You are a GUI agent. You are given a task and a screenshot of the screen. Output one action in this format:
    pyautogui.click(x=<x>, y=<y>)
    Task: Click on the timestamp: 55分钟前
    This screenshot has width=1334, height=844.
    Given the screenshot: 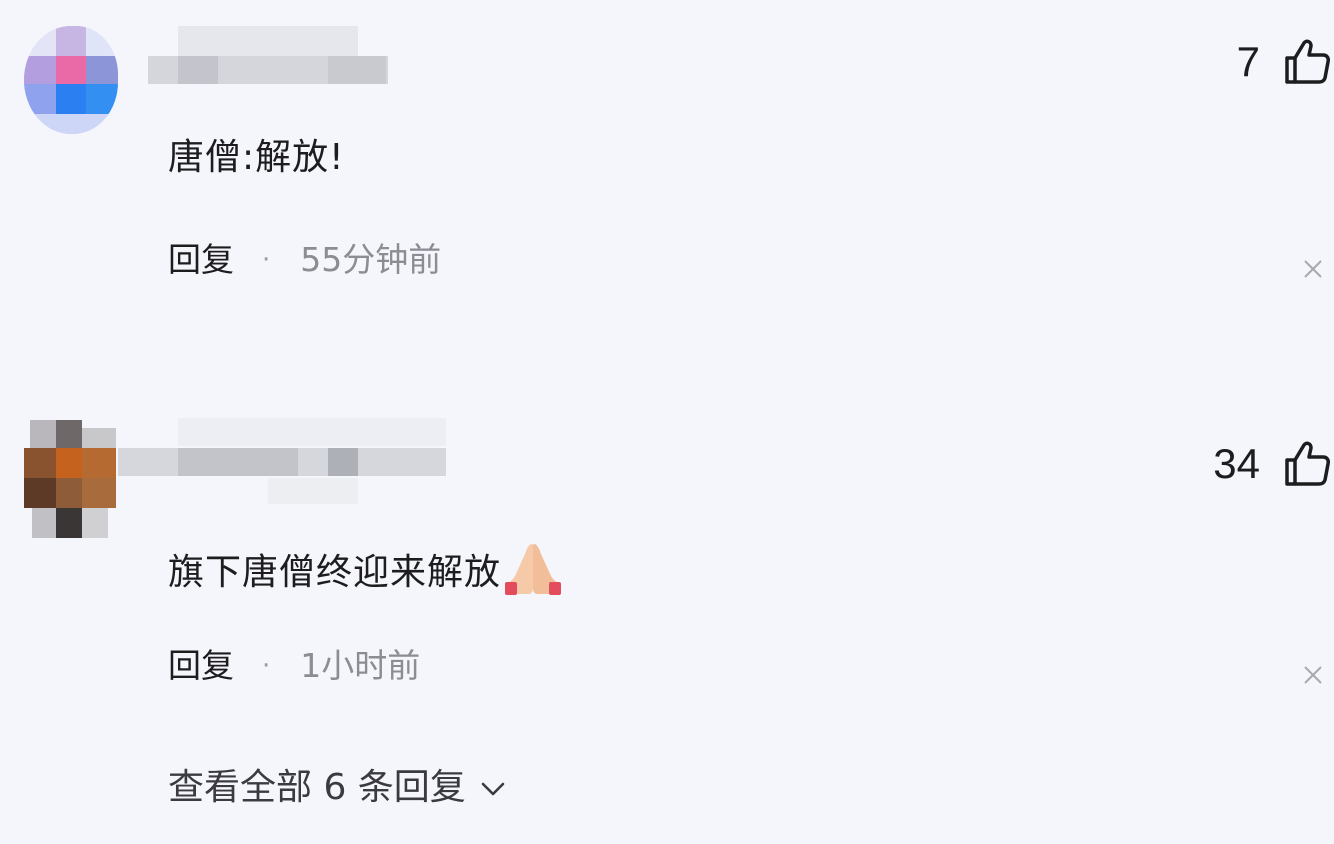 What is the action you would take?
    pyautogui.click(x=371, y=259)
    